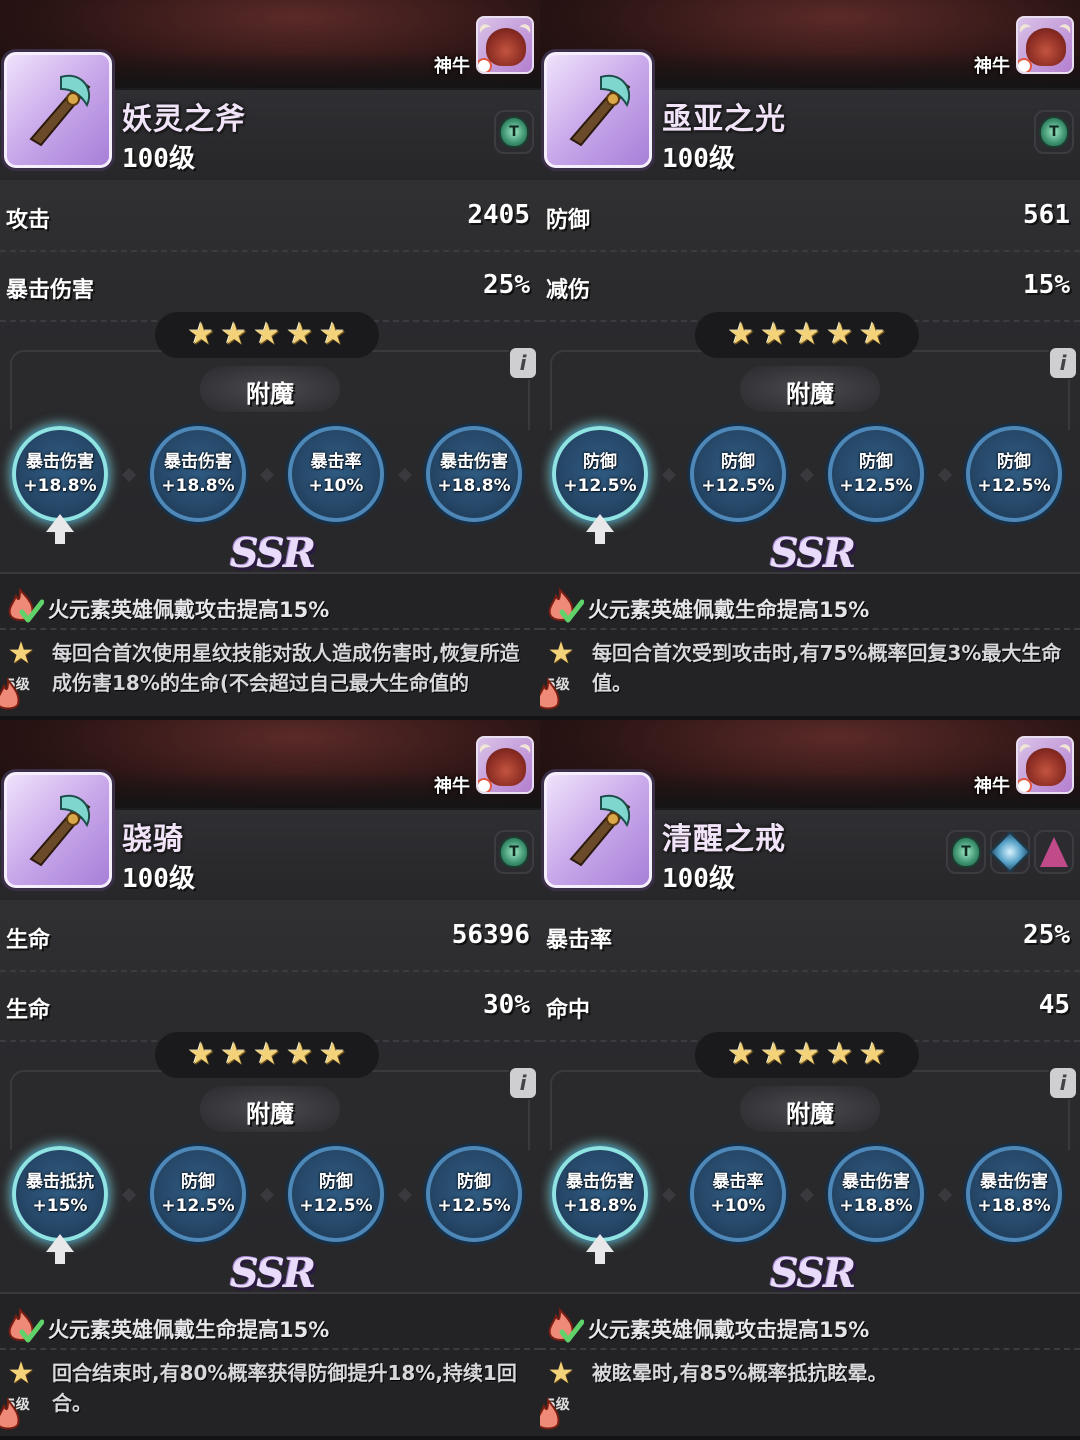 This screenshot has height=1440, width=1080. What do you see at coordinates (810, 485) in the screenshot?
I see `enchant-row: 防御 +12.5% 防御 +12.5% 防御 +12.5% 防御 +12.5%` at bounding box center [810, 485].